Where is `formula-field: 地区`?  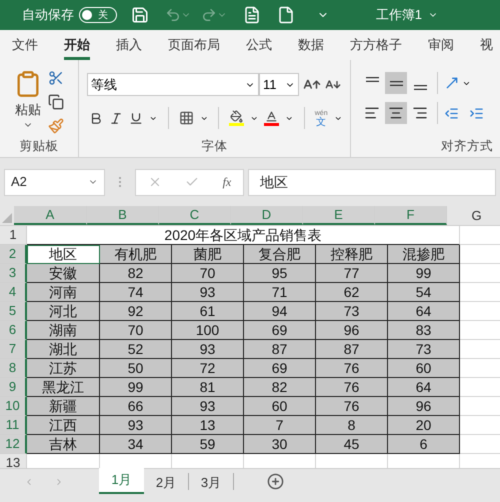
formula-field: 地区 is located at coordinates (372, 182).